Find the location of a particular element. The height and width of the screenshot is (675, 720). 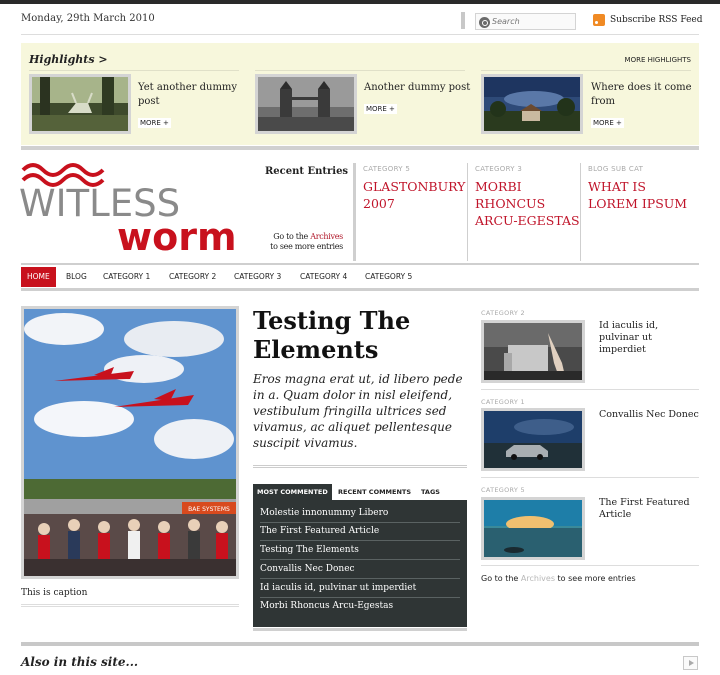

recent-entry: CATEGORY 3 MORBI RHONCUS ARCU-EGESTAS is located at coordinates (523, 212).